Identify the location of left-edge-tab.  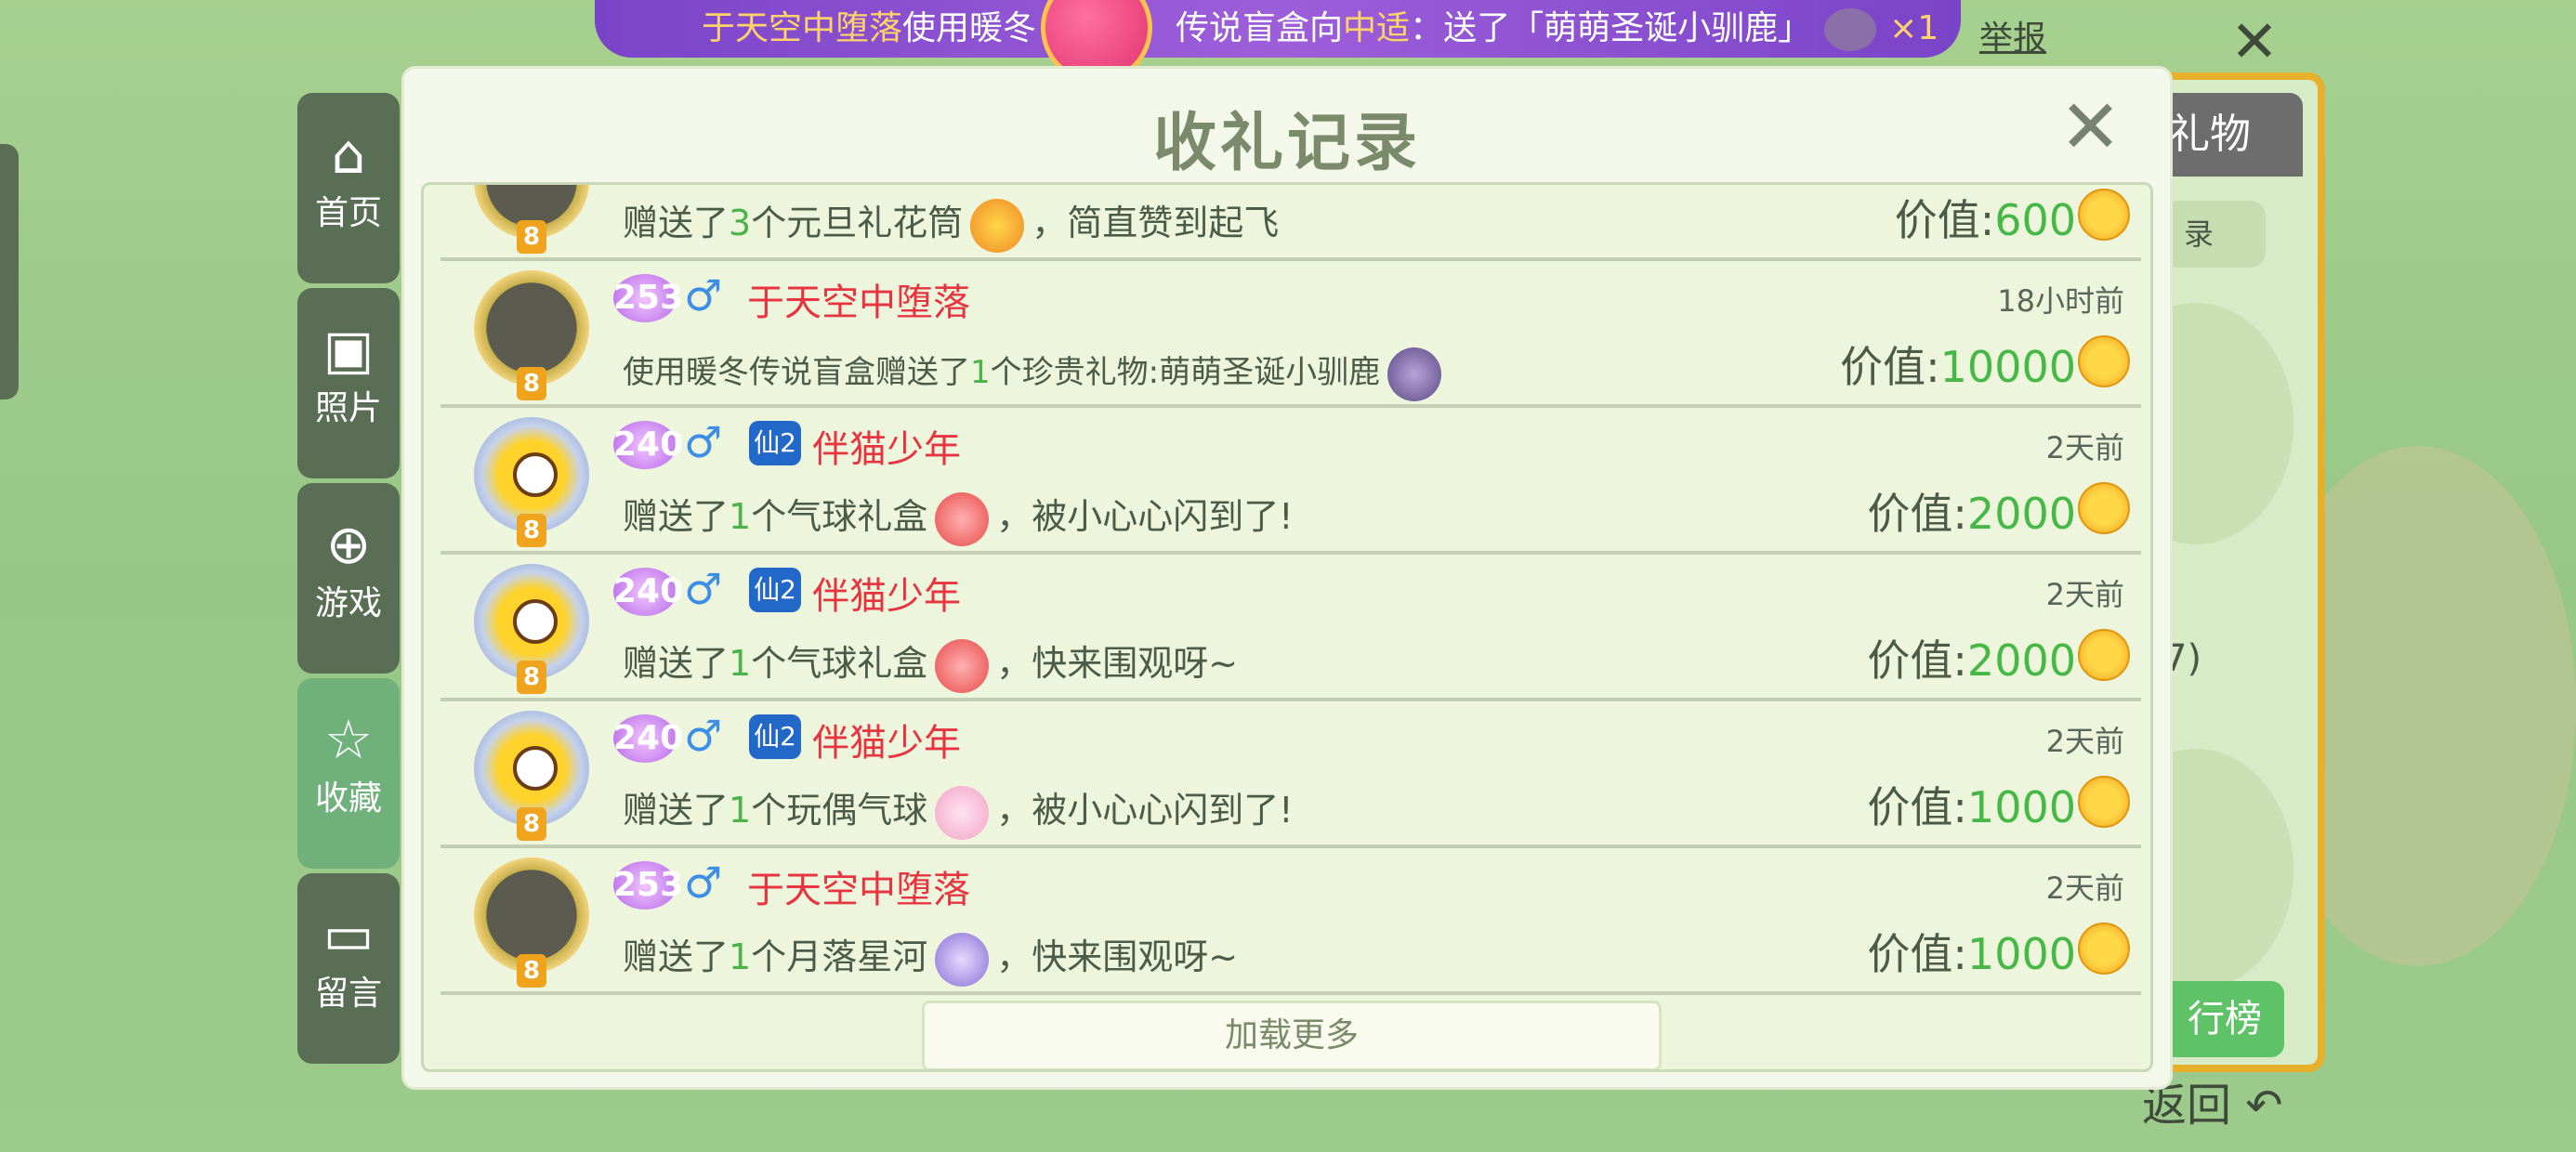
(9, 271).